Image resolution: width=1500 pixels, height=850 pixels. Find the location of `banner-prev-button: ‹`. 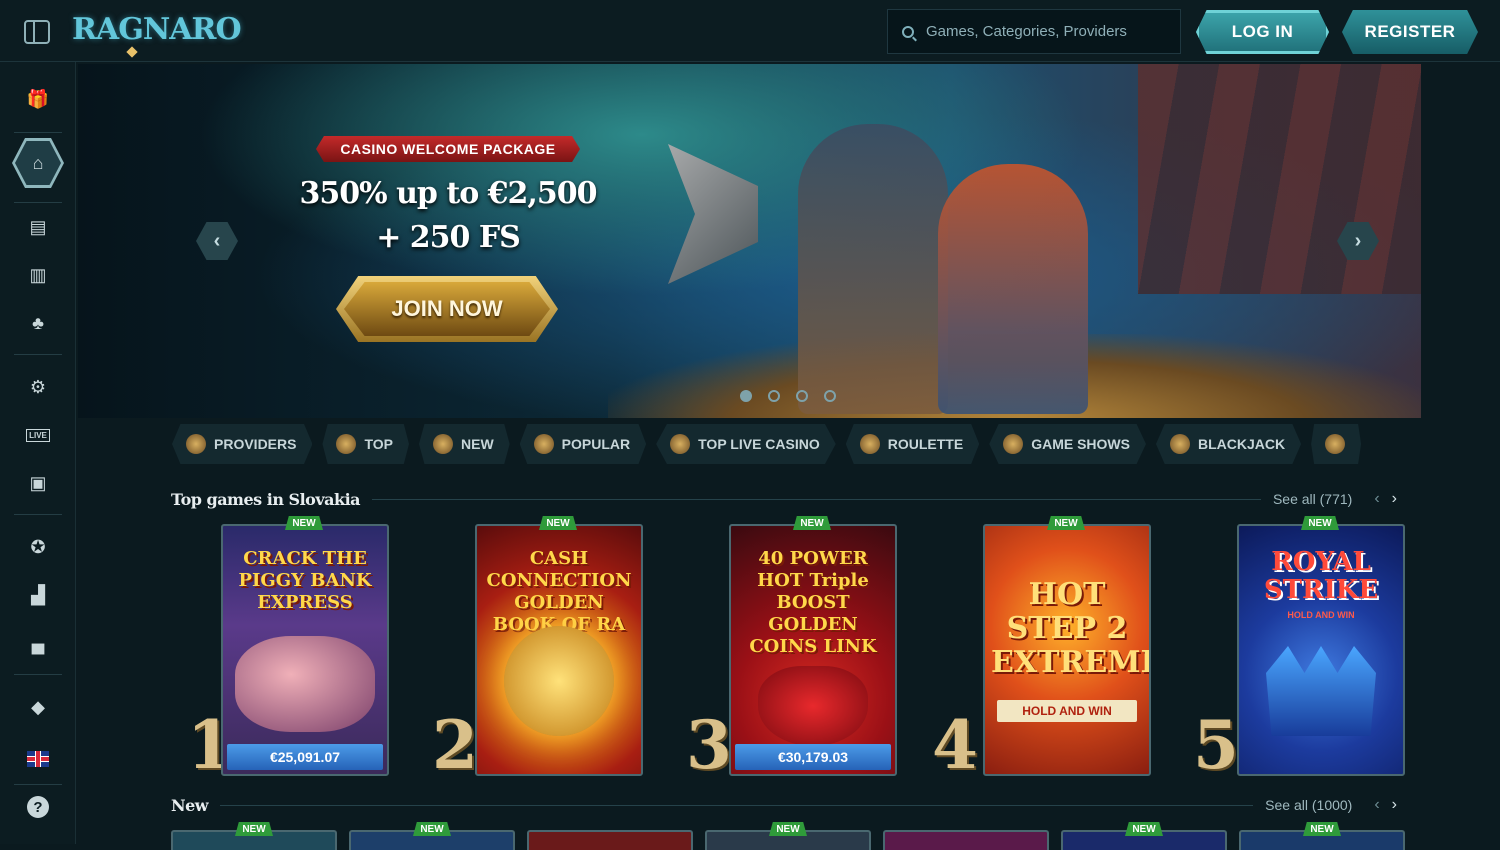

banner-prev-button: ‹ is located at coordinates (217, 241).